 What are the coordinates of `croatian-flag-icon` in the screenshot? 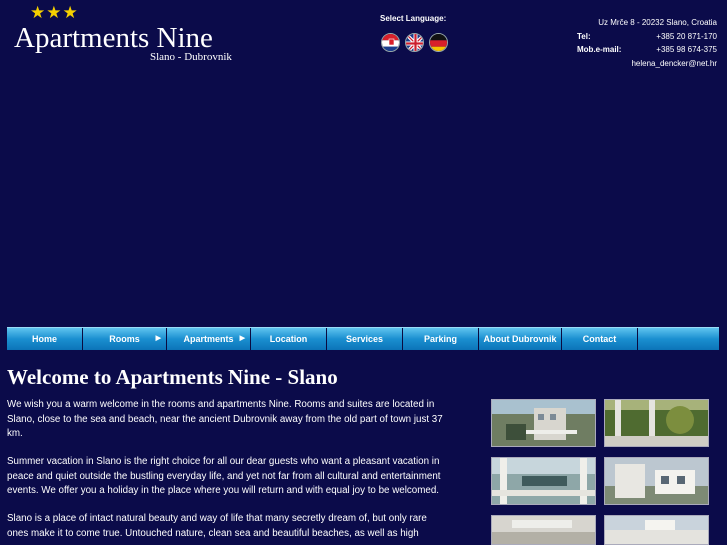 It's located at (390, 42).